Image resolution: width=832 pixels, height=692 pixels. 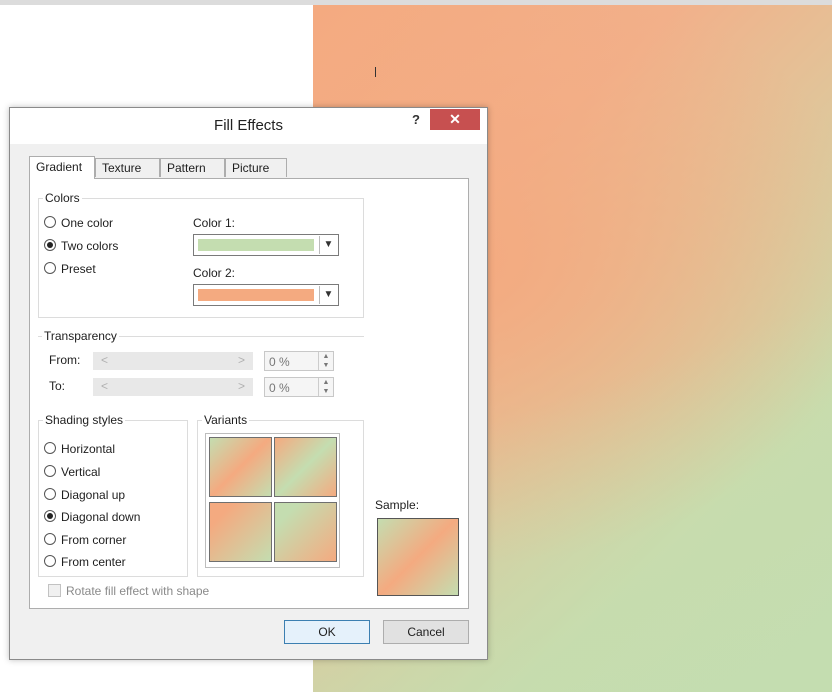 What do you see at coordinates (248, 126) in the screenshot?
I see `dialog-titlebar: Fill Effects ? ✕` at bounding box center [248, 126].